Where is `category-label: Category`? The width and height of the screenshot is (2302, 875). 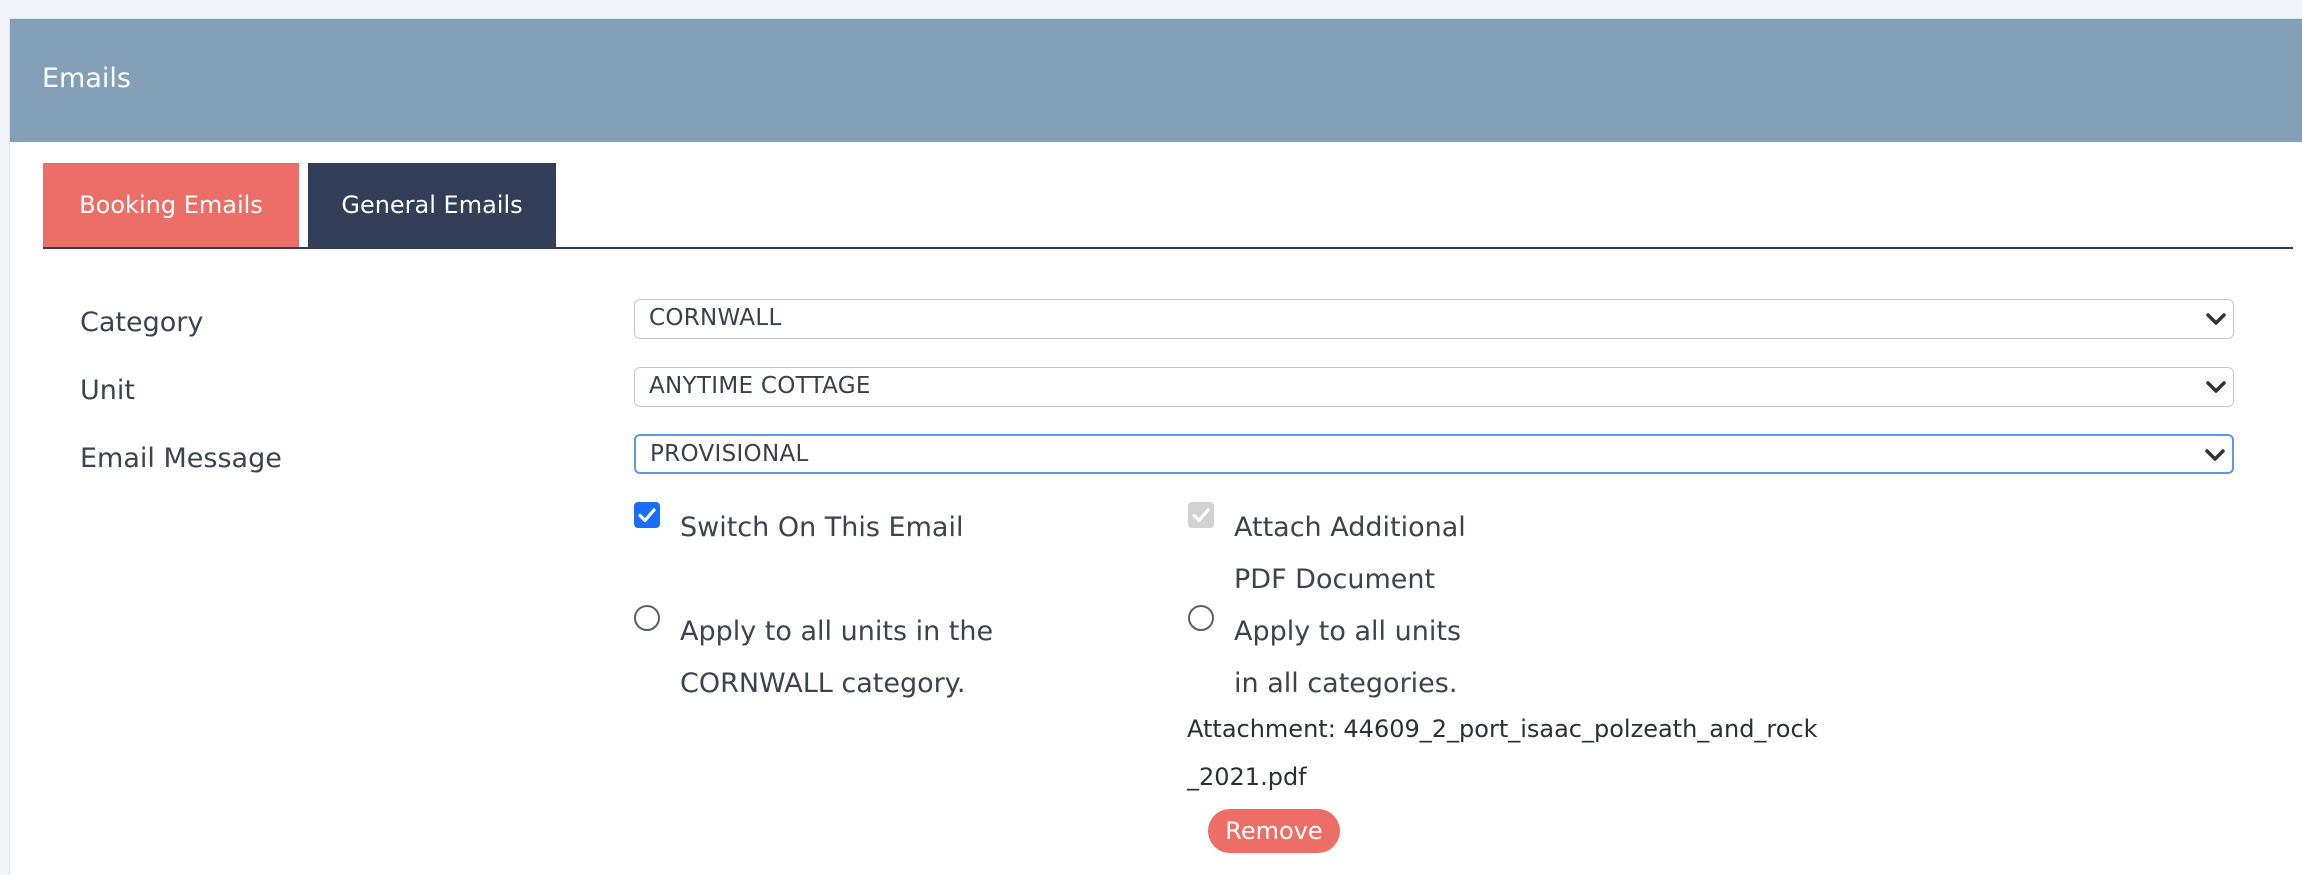
category-label: Category is located at coordinates (142, 322).